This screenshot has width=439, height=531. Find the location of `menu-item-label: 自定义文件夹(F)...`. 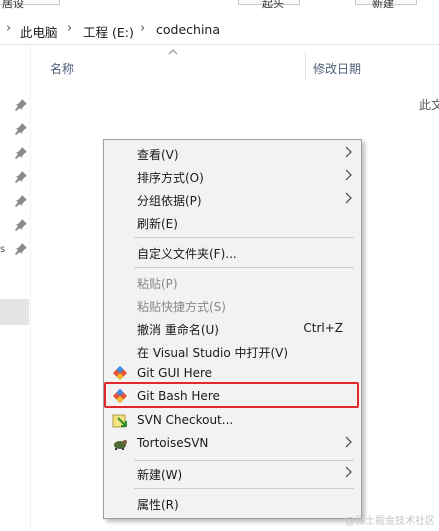

menu-item-label: 自定义文件夹(F)... is located at coordinates (187, 254).